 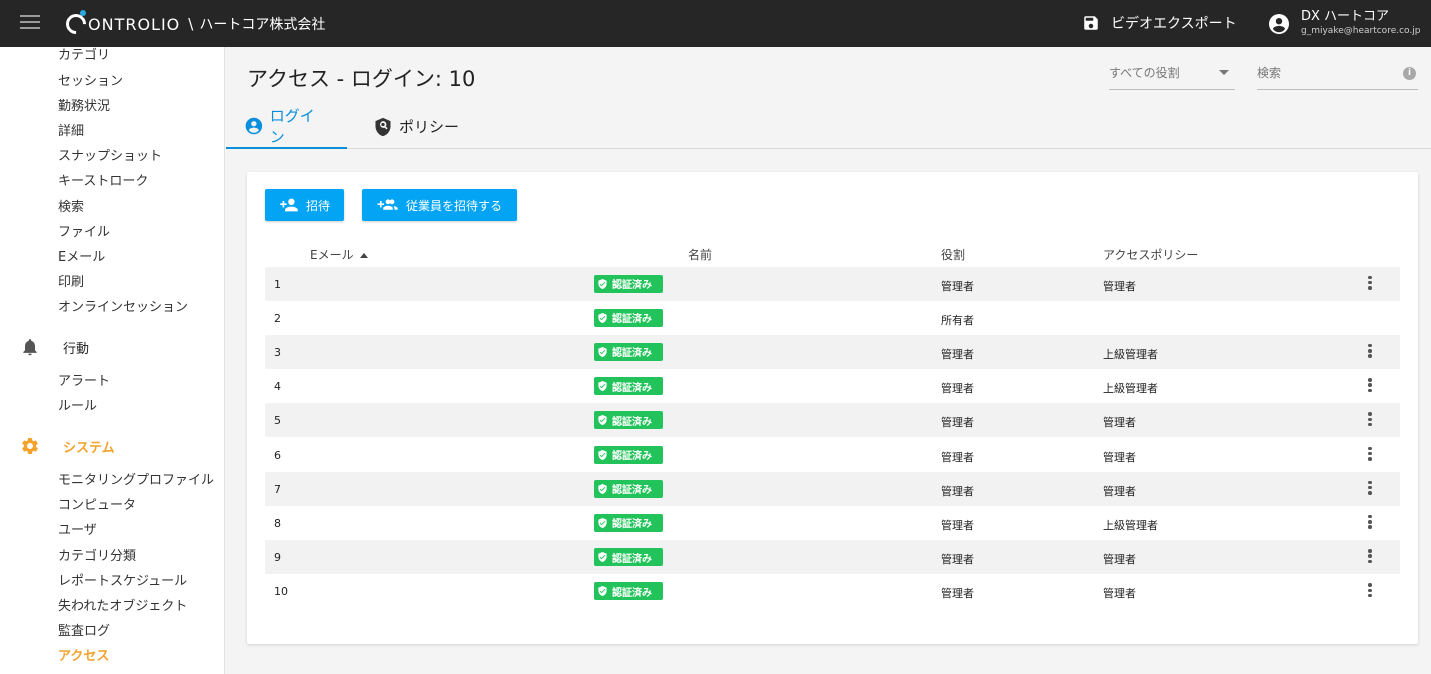 What do you see at coordinates (1361, 31) in the screenshot?
I see `user-email: g_miyake@heartcore.co.jp` at bounding box center [1361, 31].